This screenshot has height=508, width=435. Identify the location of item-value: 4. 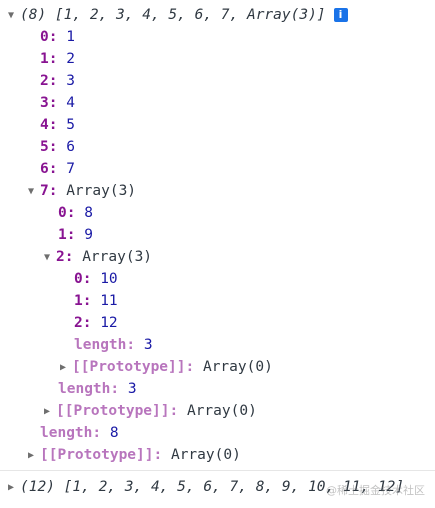
(70, 103).